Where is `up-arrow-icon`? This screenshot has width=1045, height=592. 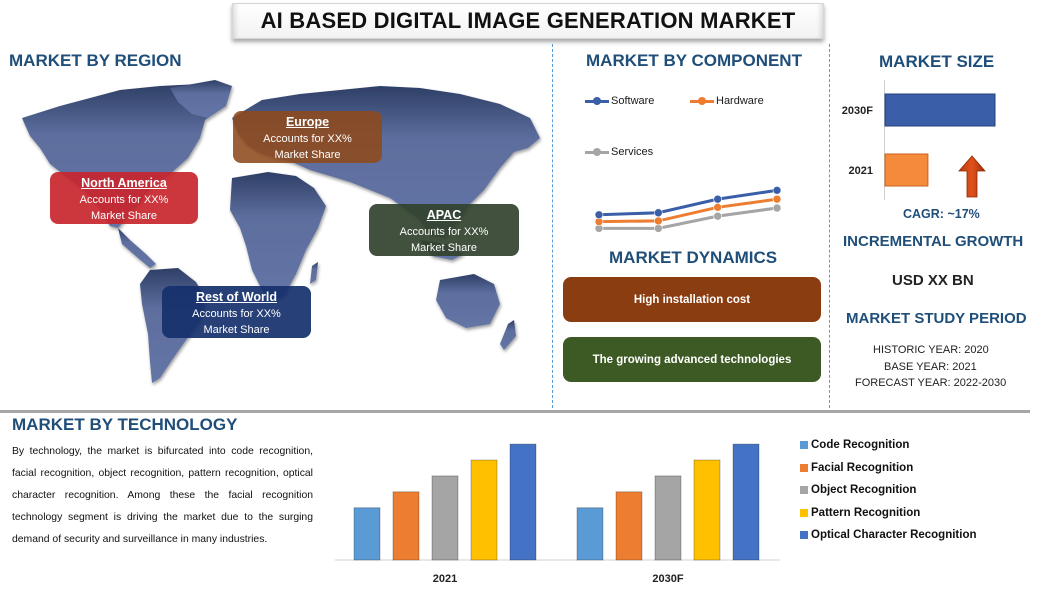 up-arrow-icon is located at coordinates (972, 176).